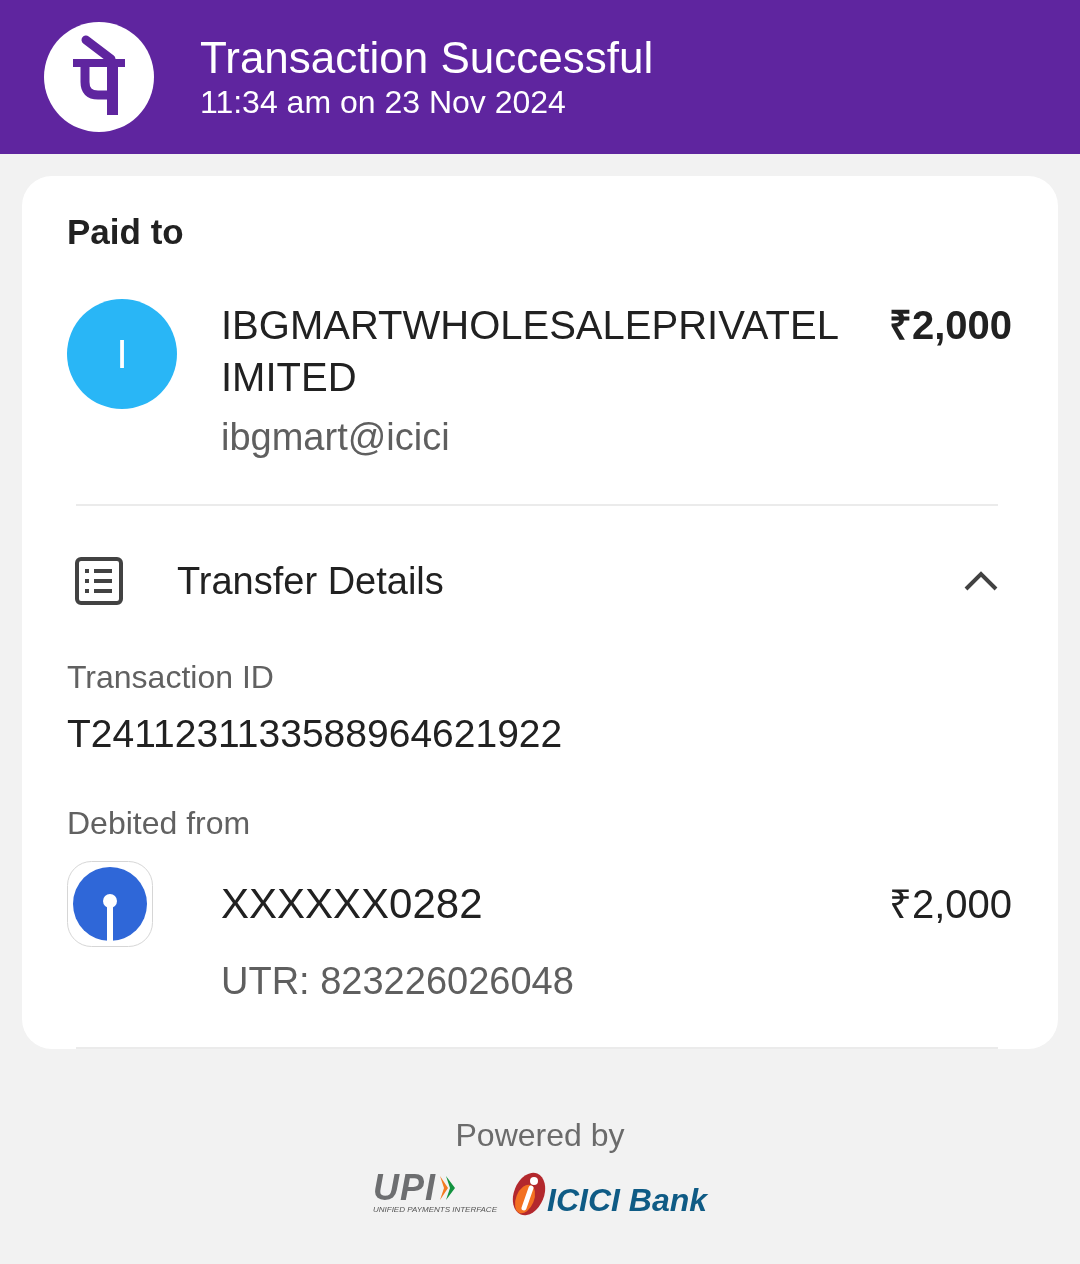 This screenshot has width=1080, height=1264. I want to click on payment-amount: ₹2,000, so click(950, 325).